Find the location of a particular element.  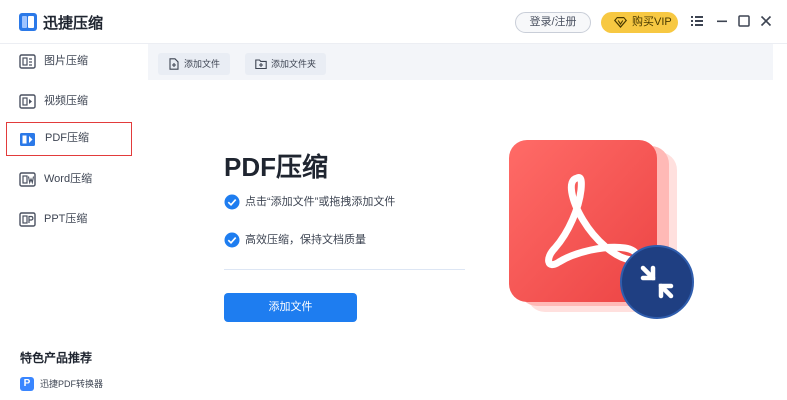

sidebar-item-video-compress: 视频压缩 is located at coordinates (69, 101).